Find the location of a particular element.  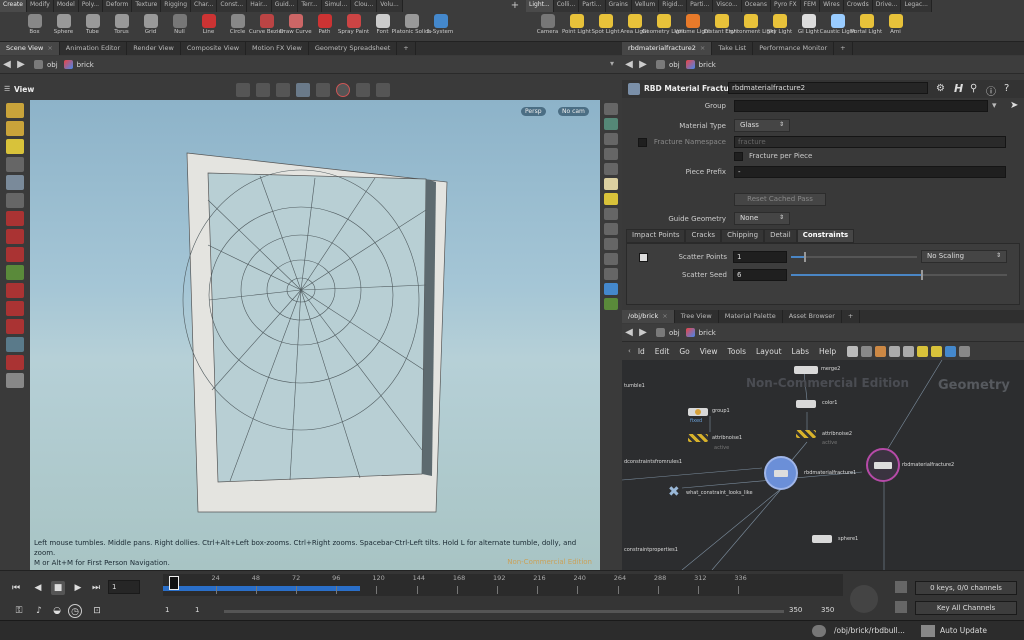

jump-end-icon: ⏭ is located at coordinates (96, 588).